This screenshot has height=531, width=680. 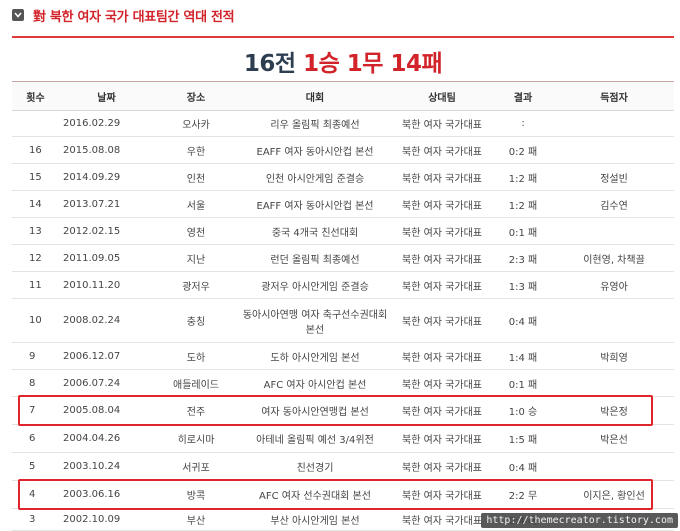 I want to click on cell-result: 1:0 승, so click(x=523, y=410).